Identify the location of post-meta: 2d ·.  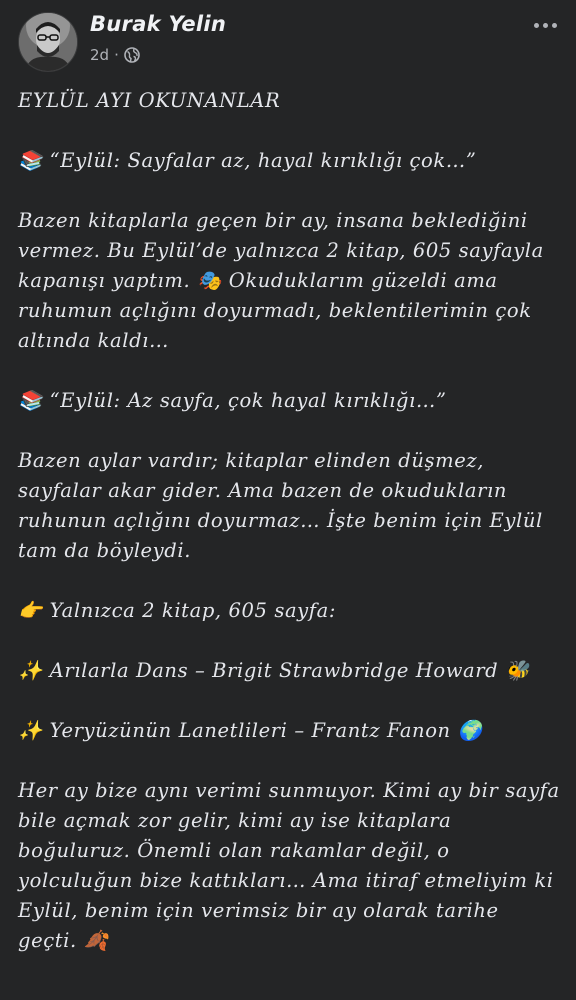
(115, 55).